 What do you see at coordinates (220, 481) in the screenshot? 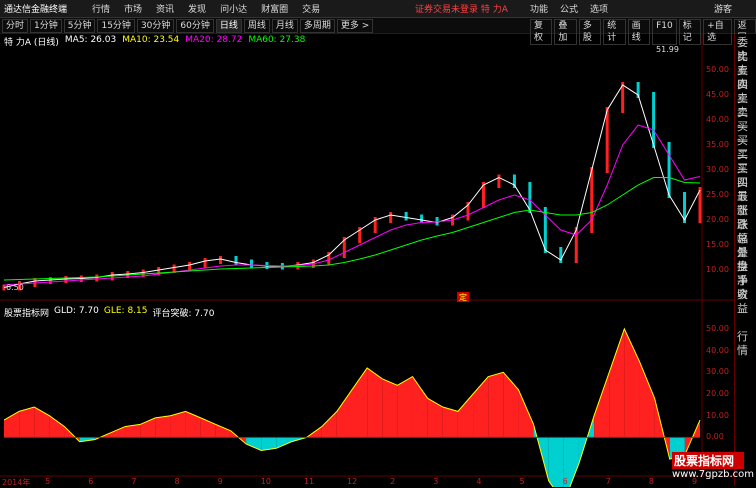
I see `date-tick: 9` at bounding box center [220, 481].